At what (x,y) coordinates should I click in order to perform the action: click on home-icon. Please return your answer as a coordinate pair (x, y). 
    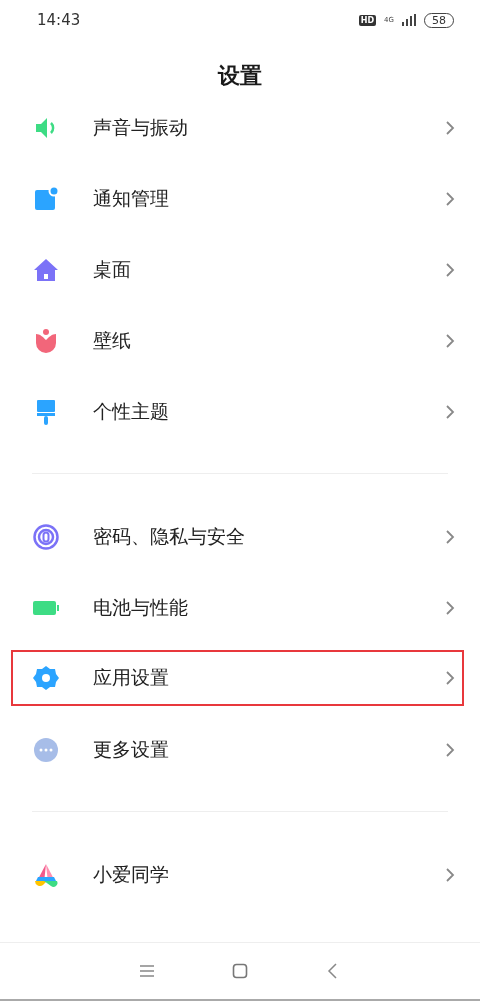
    Looking at the image, I should click on (240, 971).